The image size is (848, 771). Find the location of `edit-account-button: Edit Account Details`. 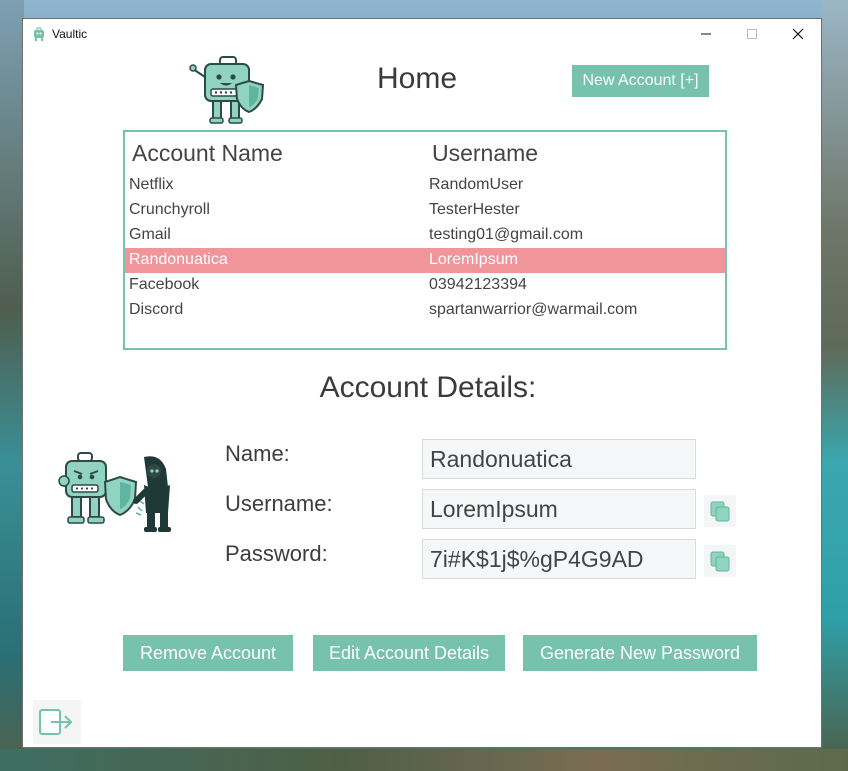

edit-account-button: Edit Account Details is located at coordinates (409, 653).